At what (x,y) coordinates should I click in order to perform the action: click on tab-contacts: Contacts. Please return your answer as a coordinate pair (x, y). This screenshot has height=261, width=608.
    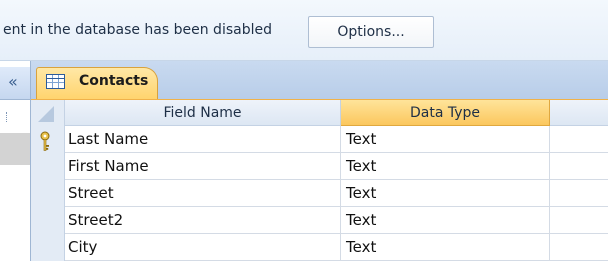
    Looking at the image, I should click on (97, 83).